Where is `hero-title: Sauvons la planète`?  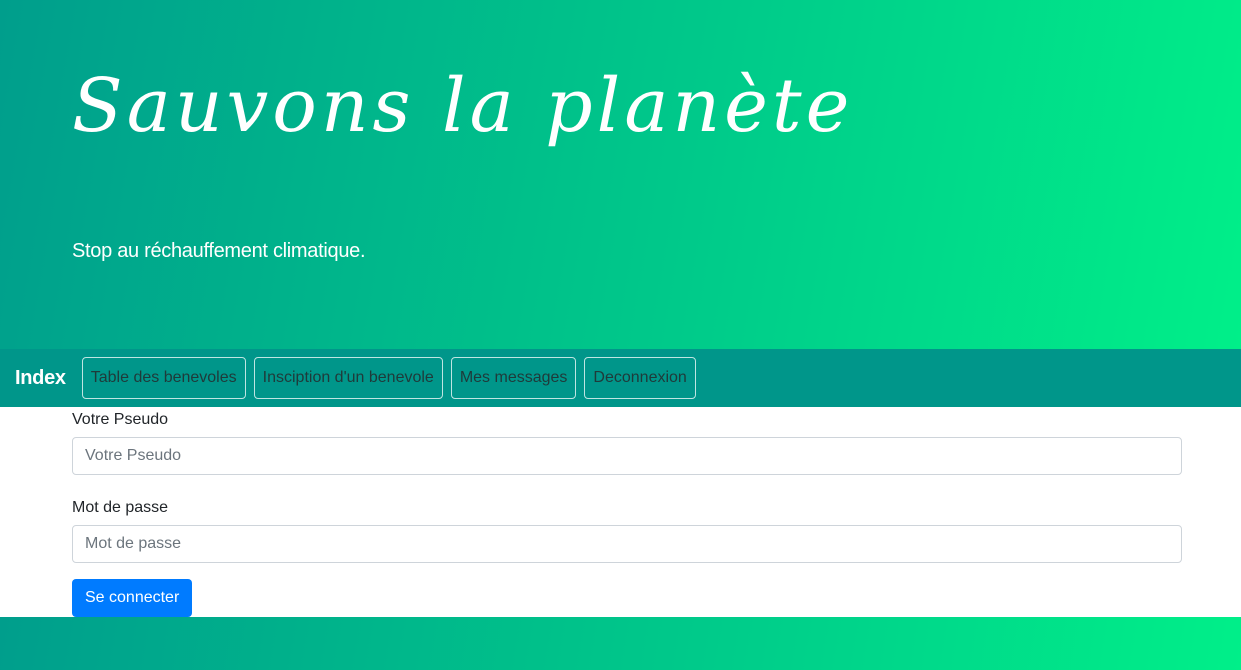
hero-title: Sauvons la planète is located at coordinates (463, 106).